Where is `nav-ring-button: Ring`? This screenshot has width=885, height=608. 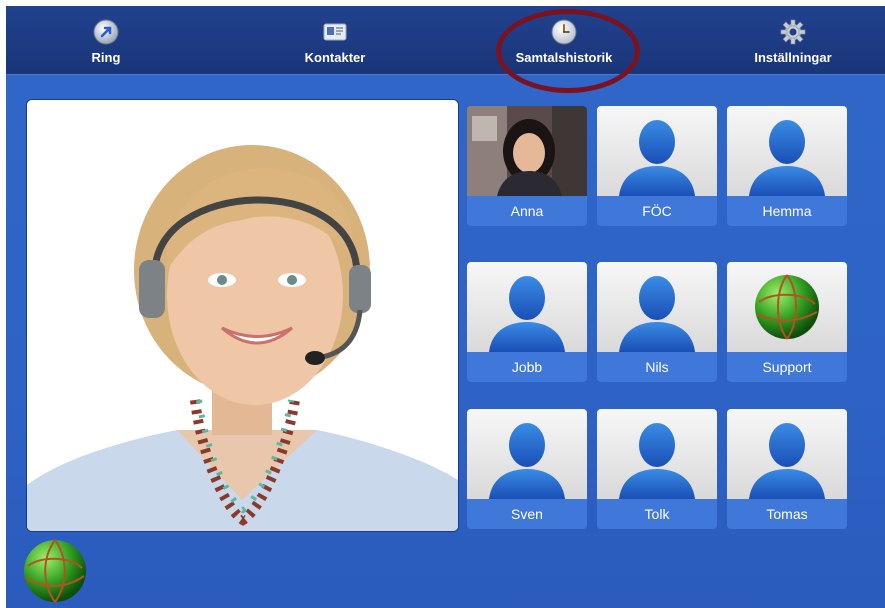
nav-ring-button: Ring is located at coordinates (106, 40).